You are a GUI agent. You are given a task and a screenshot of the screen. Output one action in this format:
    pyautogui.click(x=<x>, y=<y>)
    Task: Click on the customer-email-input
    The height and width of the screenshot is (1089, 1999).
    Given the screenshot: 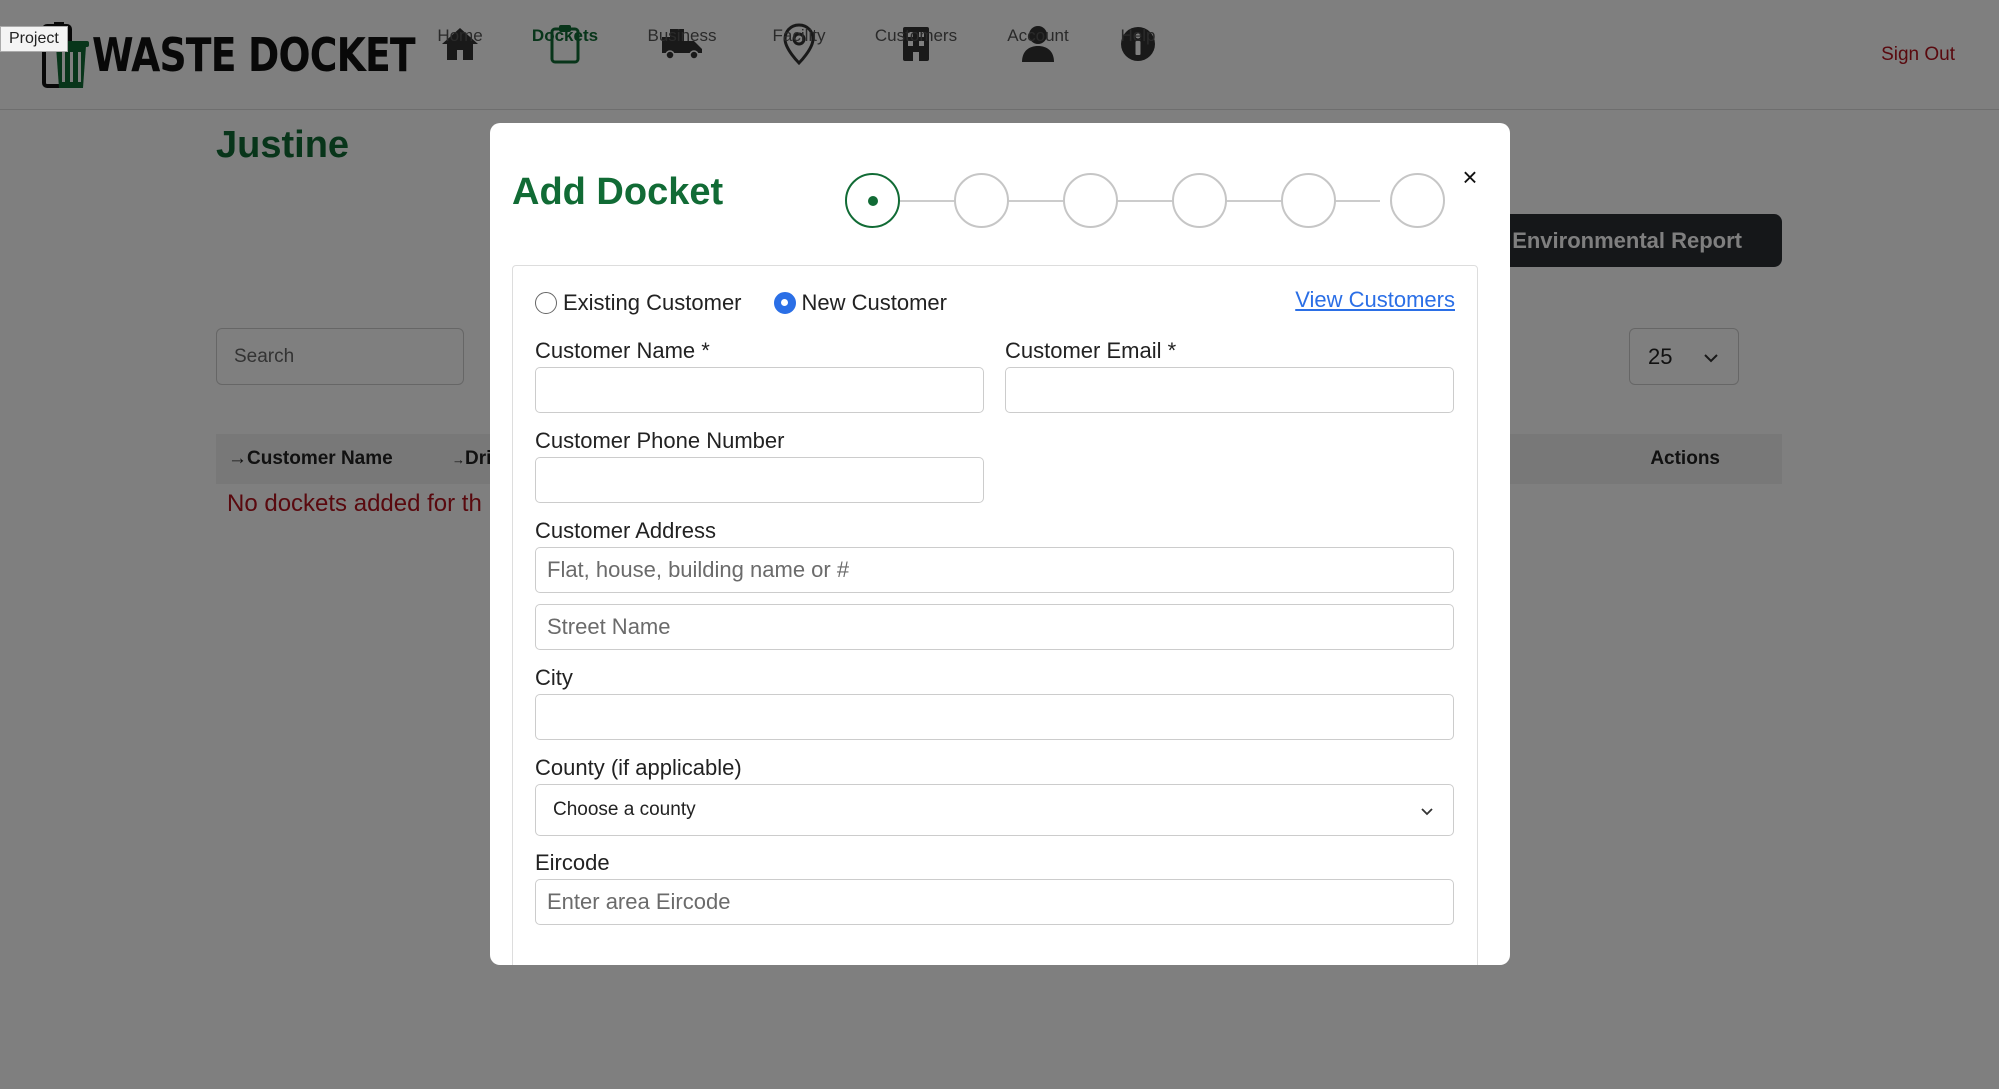 What is the action you would take?
    pyautogui.click(x=1229, y=390)
    